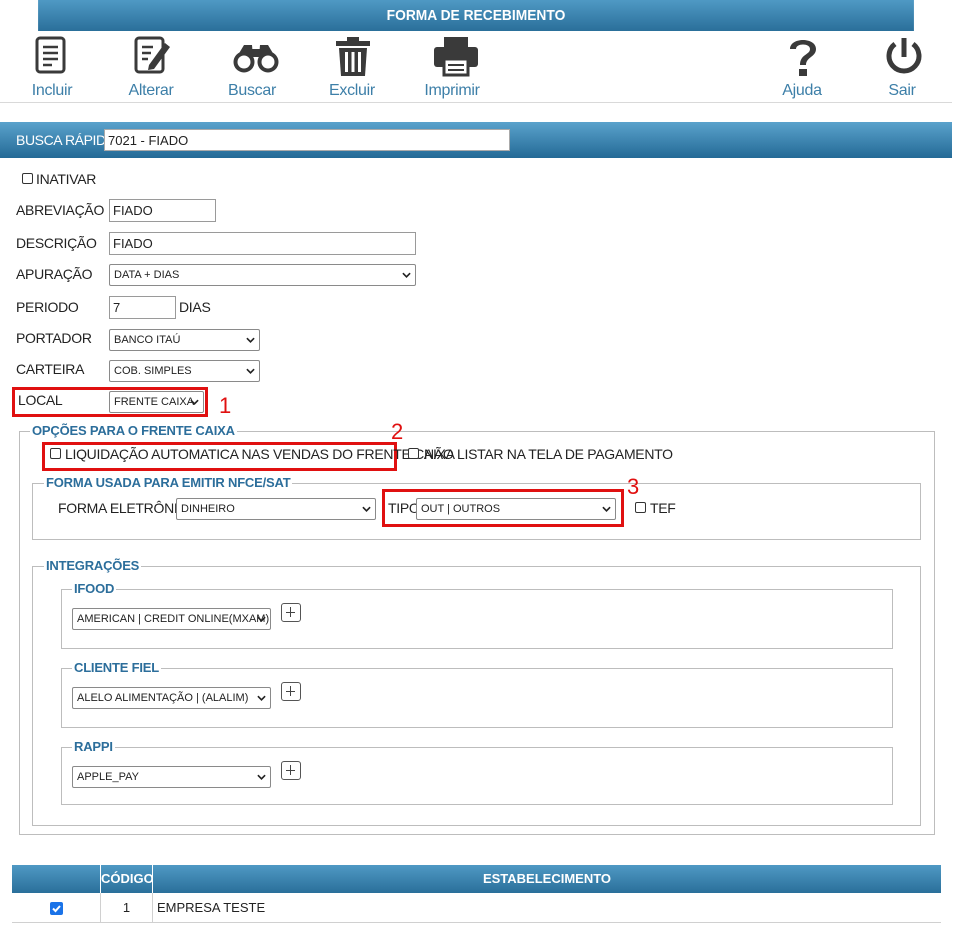  Describe the element at coordinates (50, 369) in the screenshot. I see `carteira-label: CARTEIRA` at that location.